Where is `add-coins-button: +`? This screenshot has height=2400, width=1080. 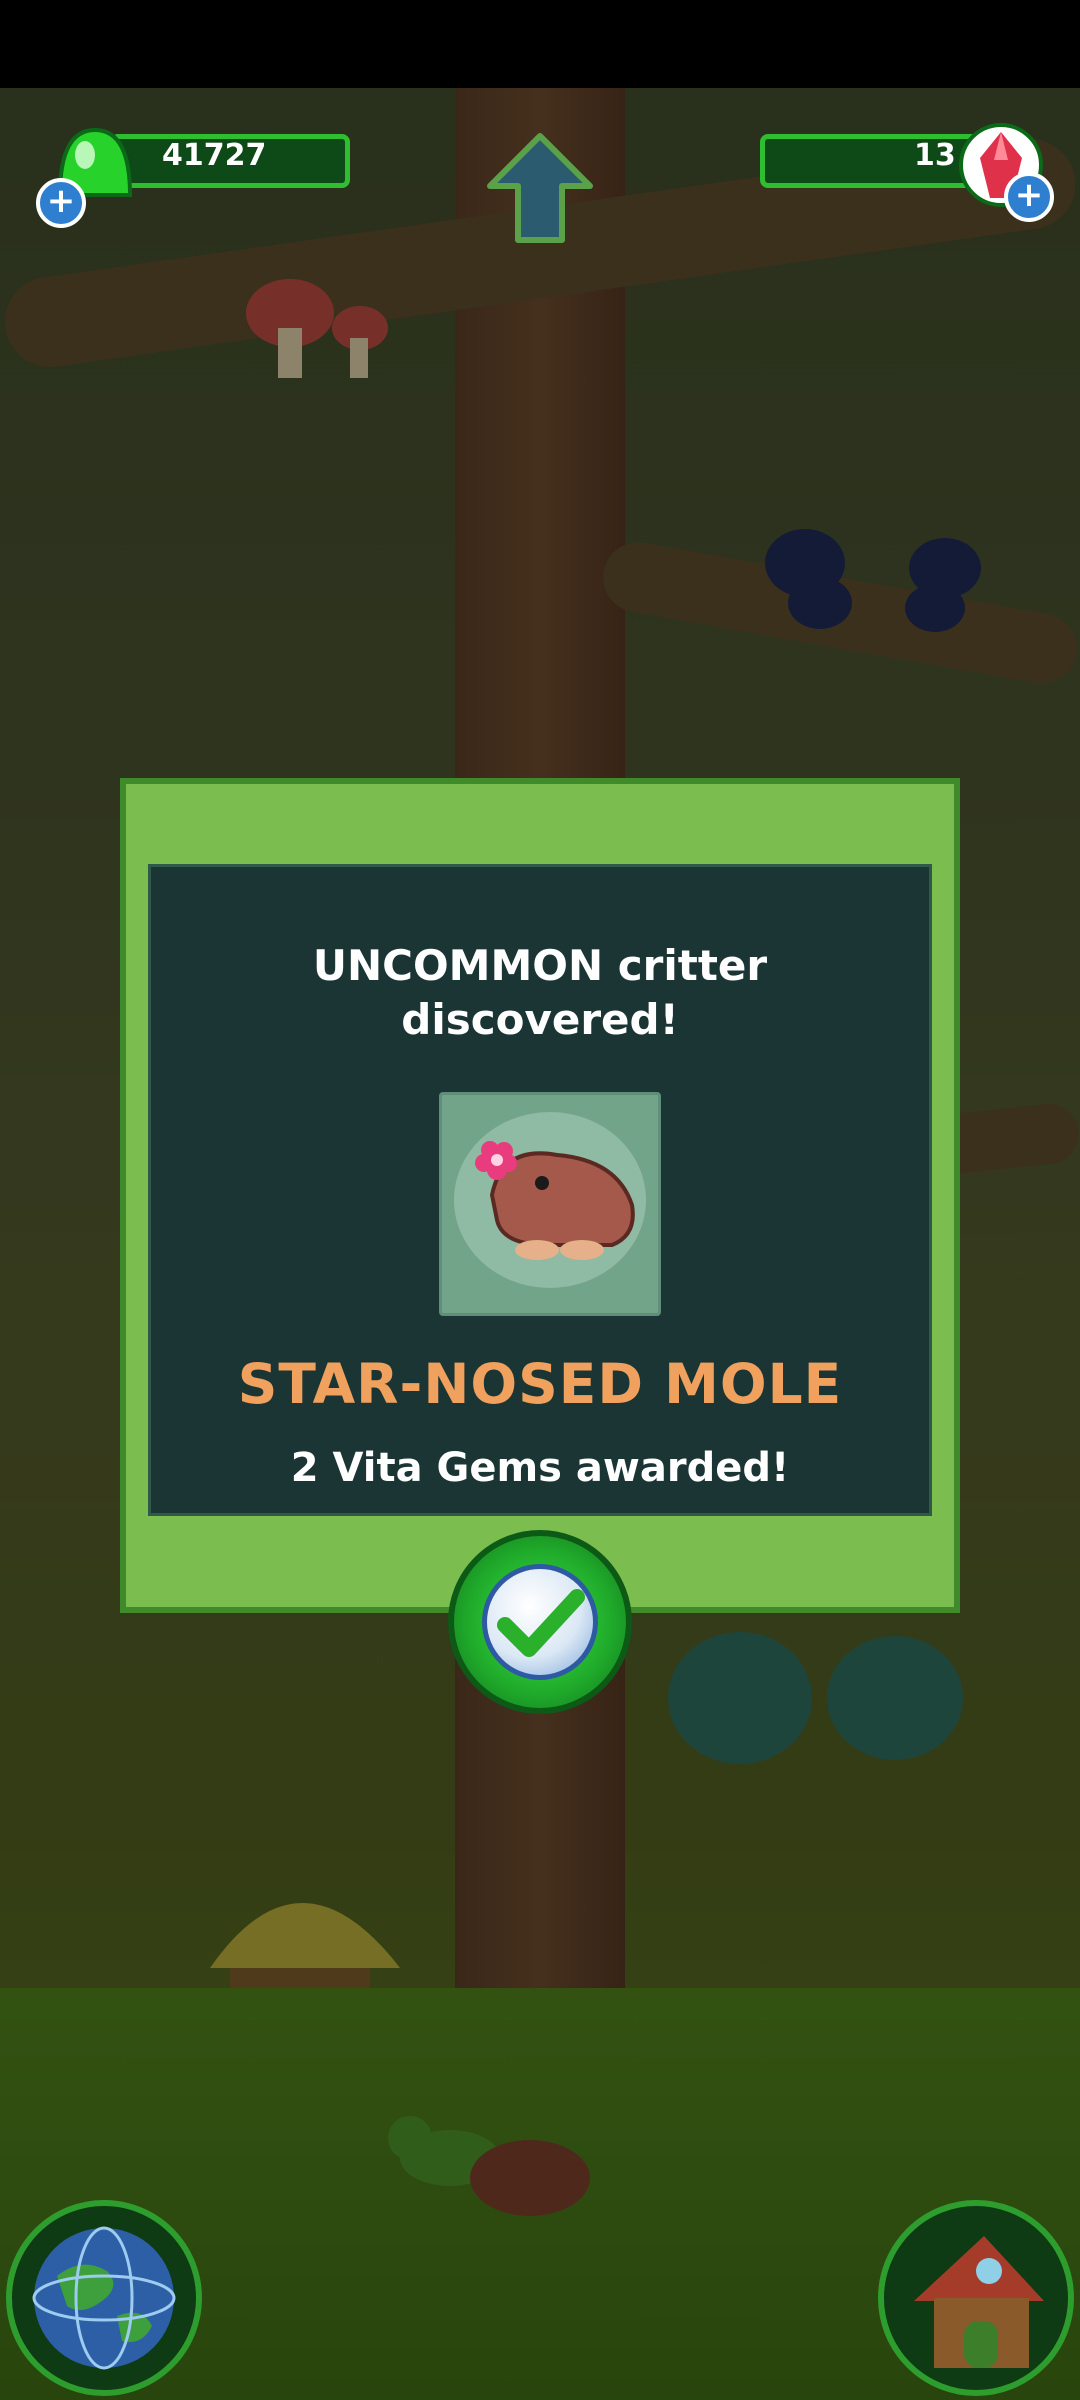
add-coins-button: + is located at coordinates (61, 203).